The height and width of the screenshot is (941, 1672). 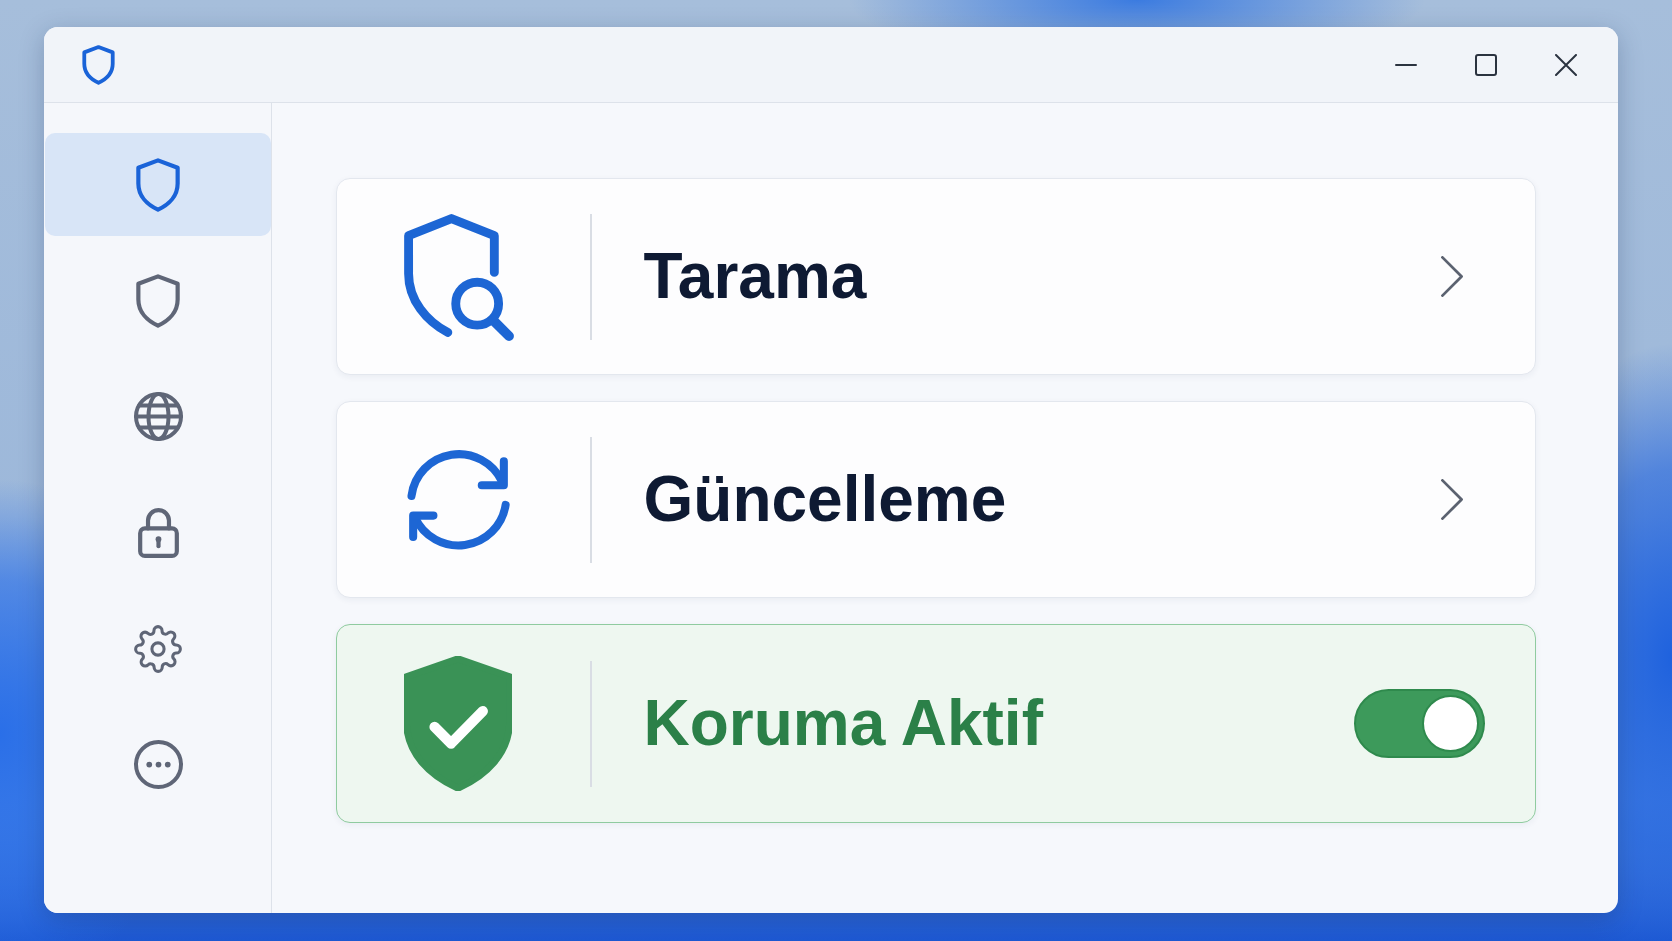 I want to click on shield-check-icon, so click(x=458, y=723).